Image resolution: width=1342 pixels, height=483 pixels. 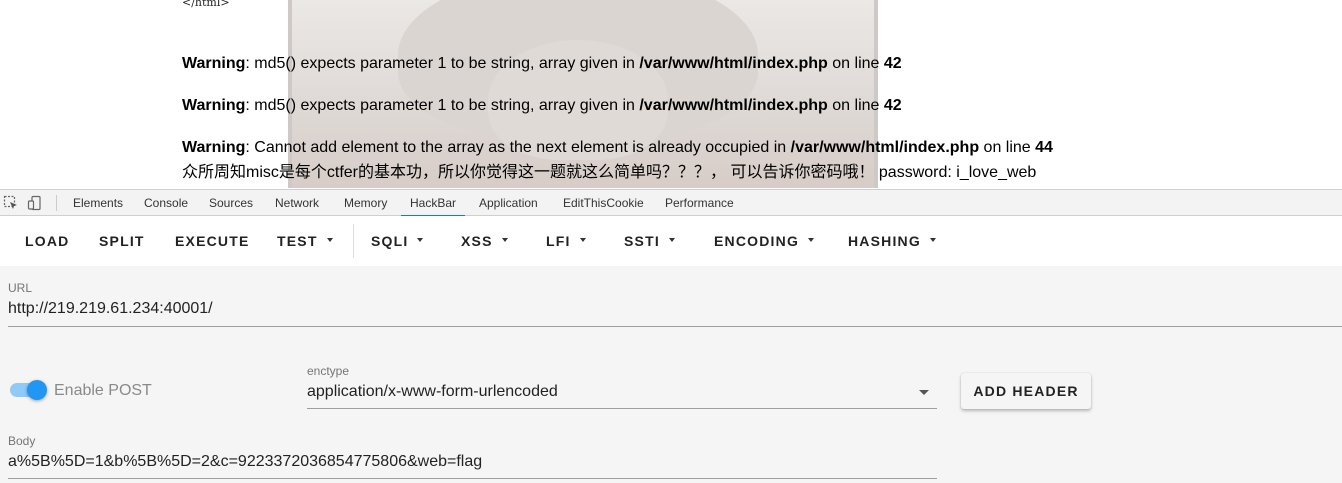 I want to click on inspect-element-icon, so click(x=11, y=203).